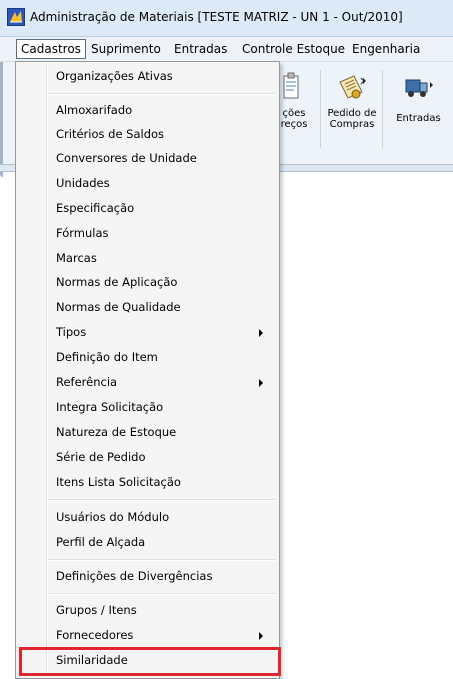  Describe the element at coordinates (87, 382) in the screenshot. I see `menu-item-label: Referência` at that location.